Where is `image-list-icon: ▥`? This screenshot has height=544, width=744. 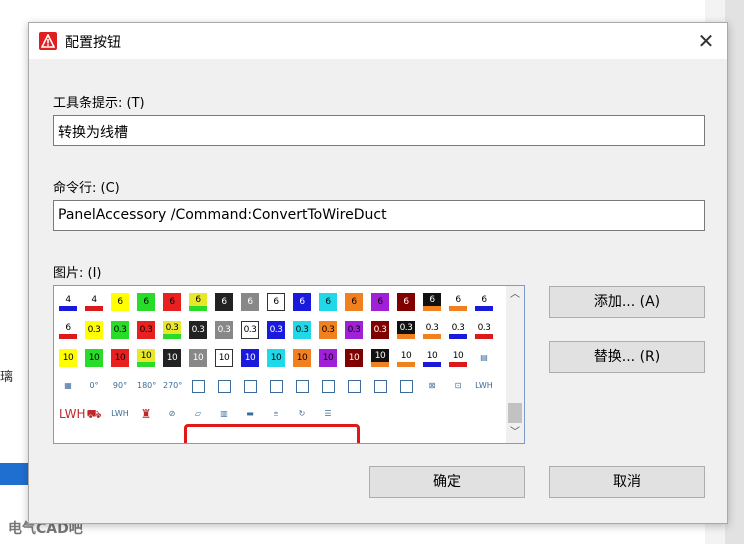 image-list-icon: ▥ is located at coordinates (224, 414).